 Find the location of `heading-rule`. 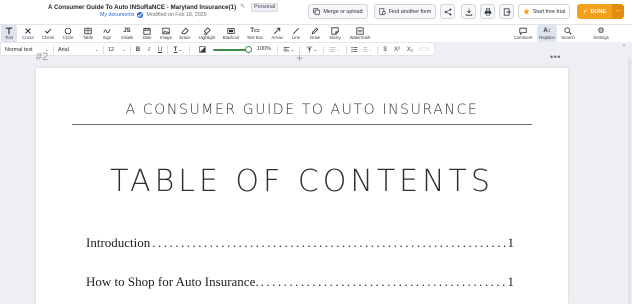

heading-rule is located at coordinates (302, 124).